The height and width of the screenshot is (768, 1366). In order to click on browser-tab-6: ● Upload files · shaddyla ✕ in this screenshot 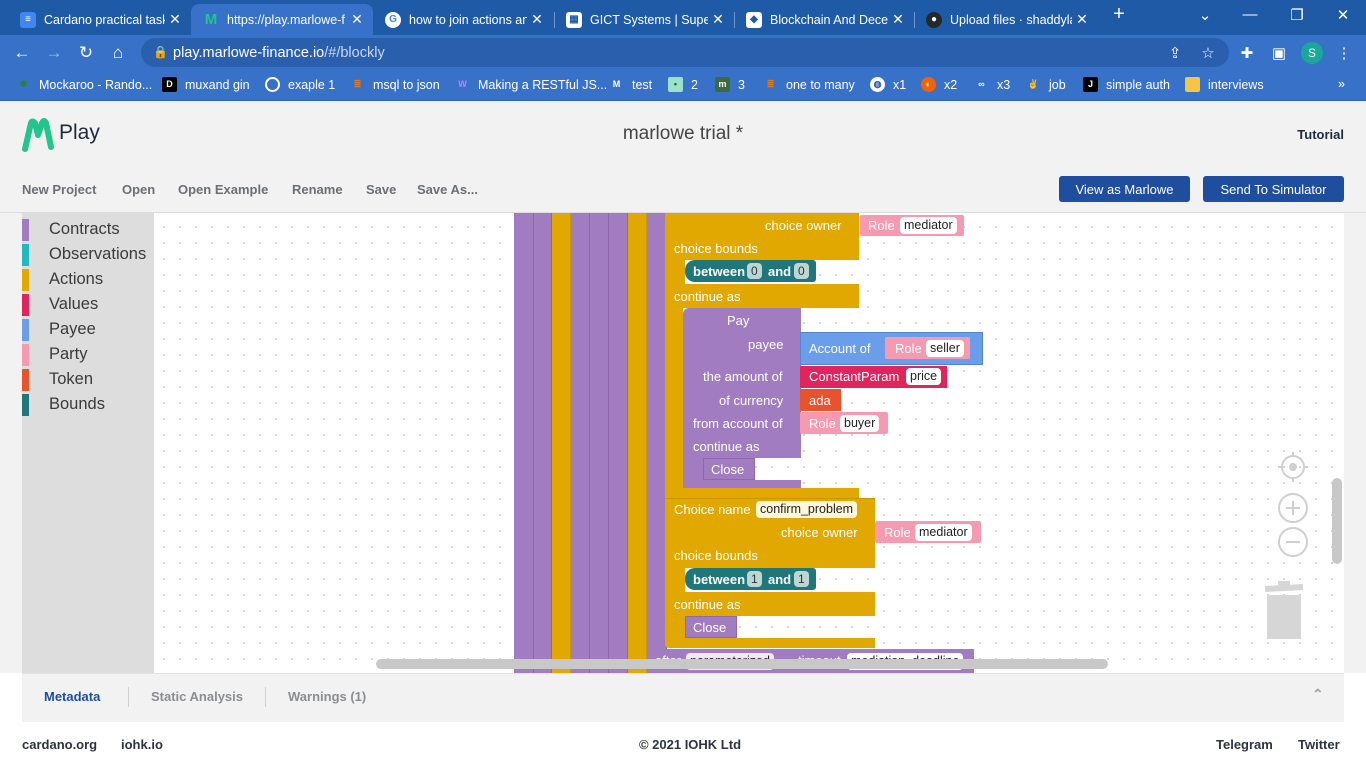, I will do `click(1006, 19)`.